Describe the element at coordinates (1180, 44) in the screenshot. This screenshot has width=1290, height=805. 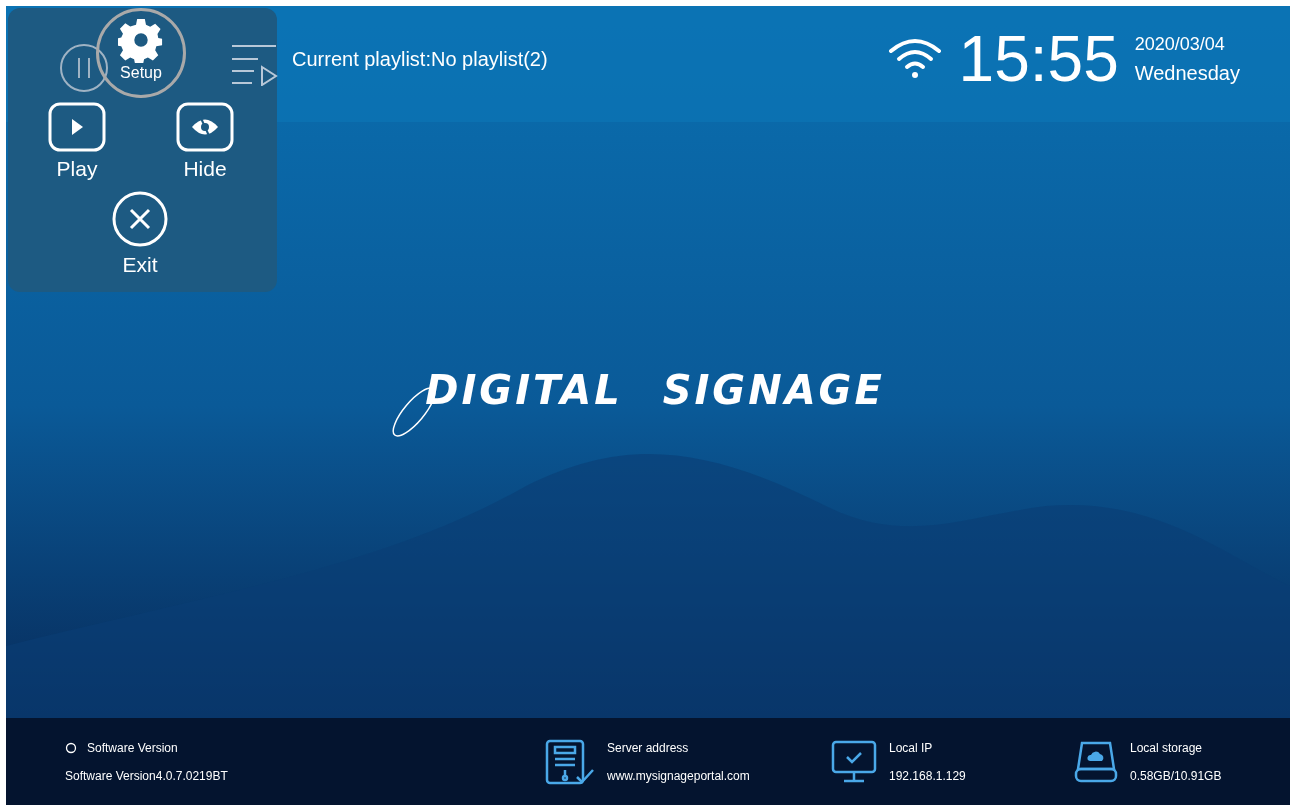
I see `date-label: 2020/03/04` at that location.